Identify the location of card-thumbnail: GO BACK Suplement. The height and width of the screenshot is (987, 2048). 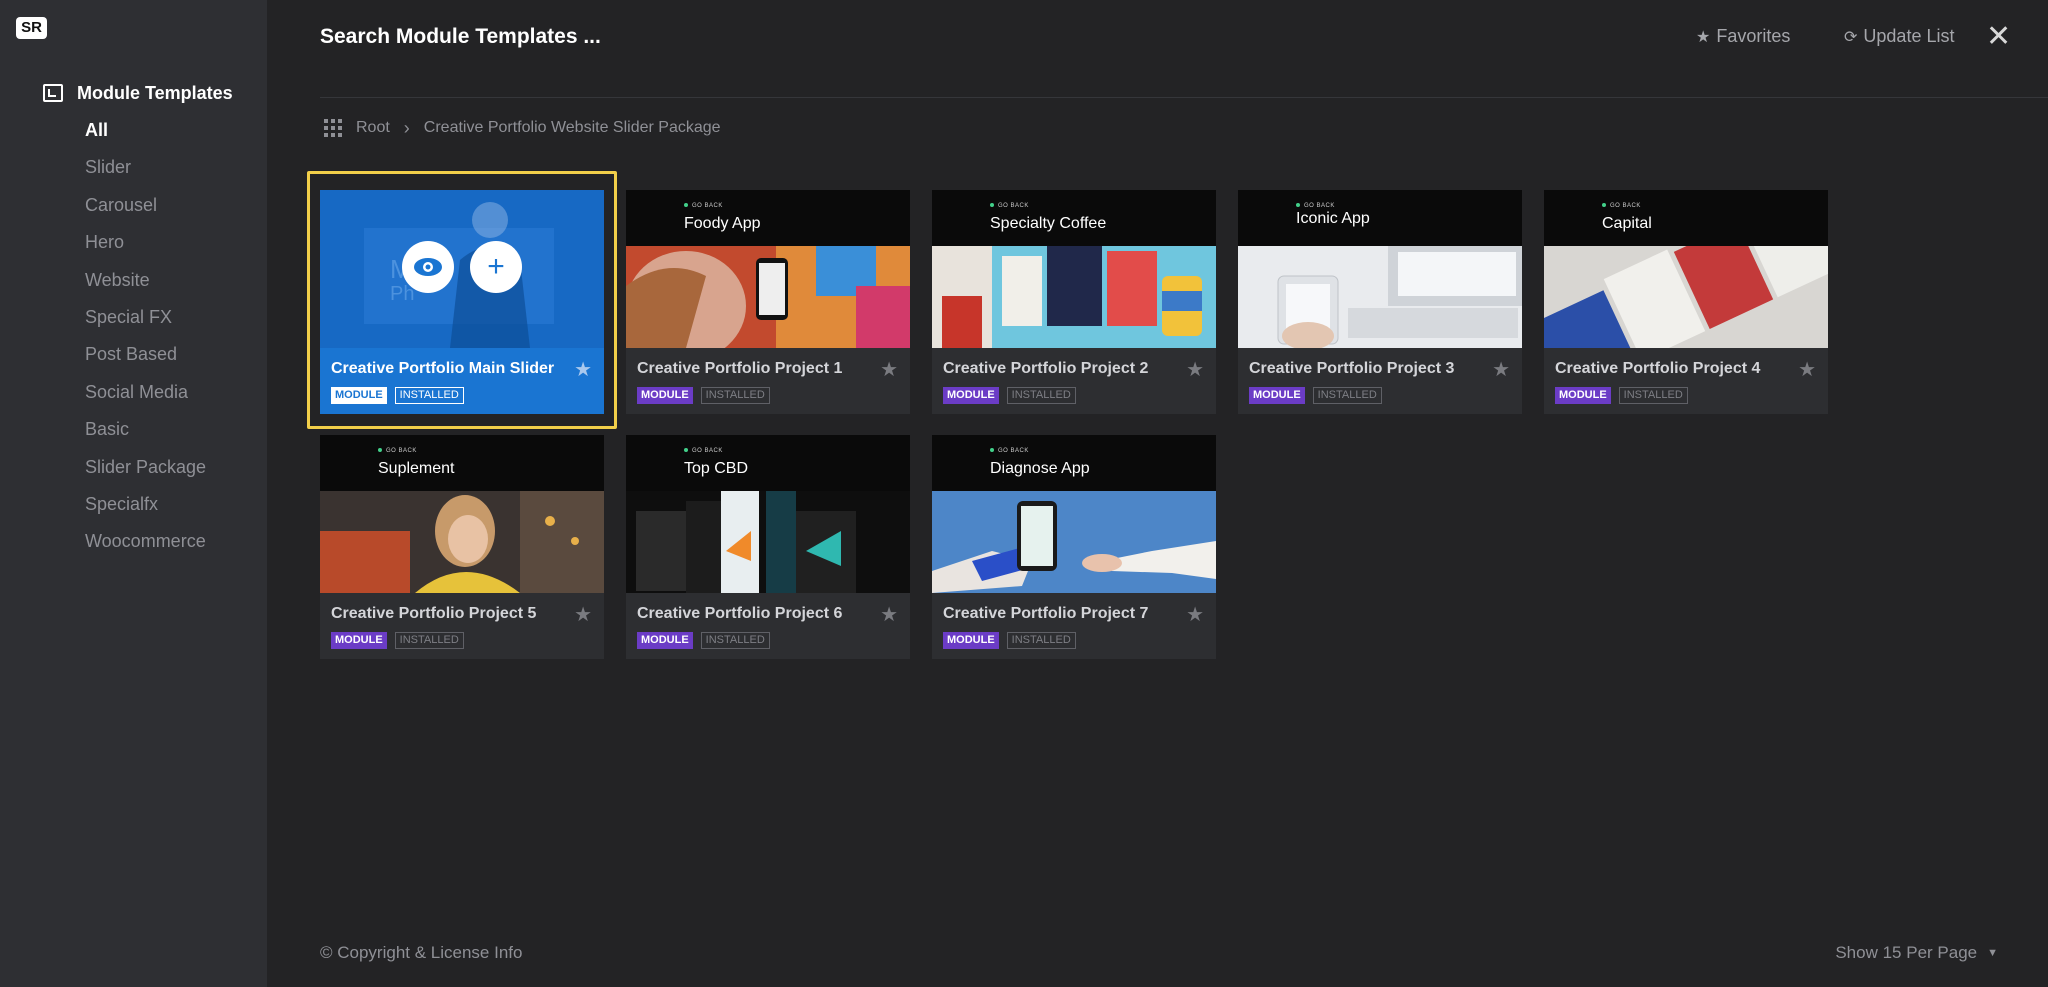
(462, 514).